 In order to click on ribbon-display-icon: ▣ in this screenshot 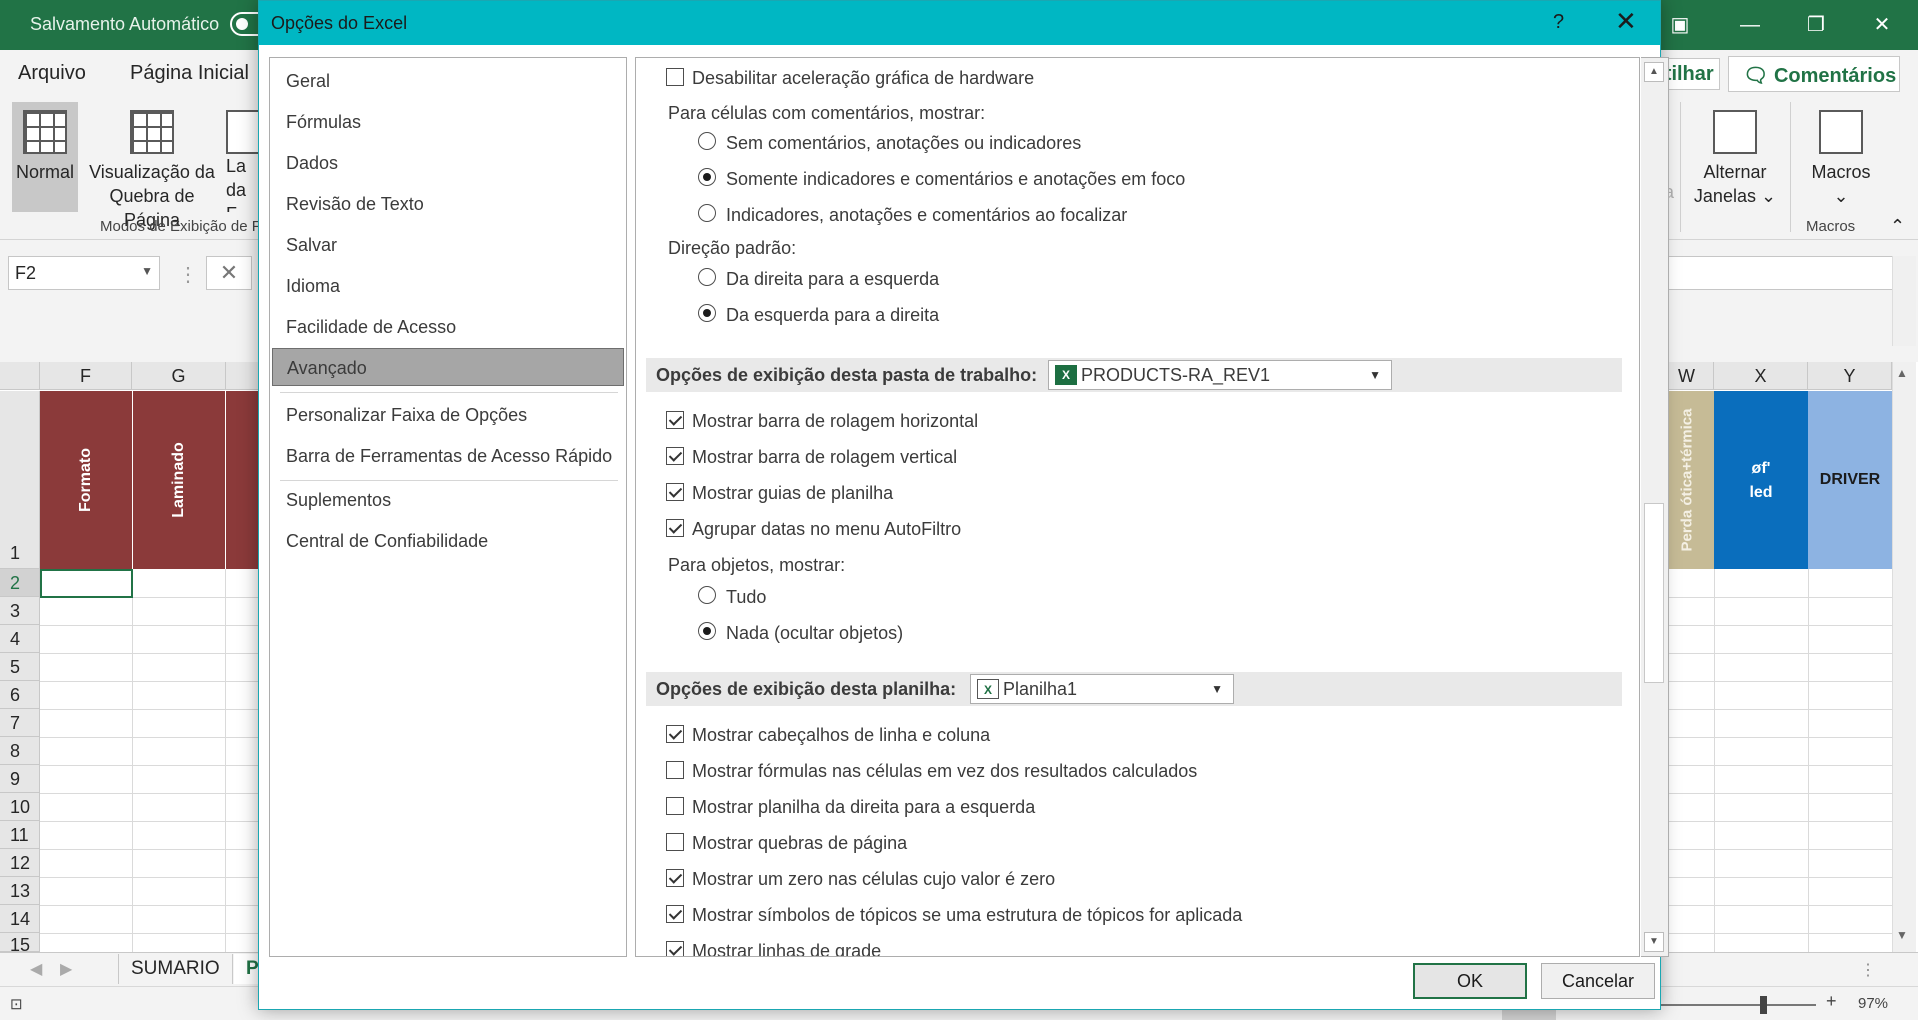, I will do `click(1680, 25)`.